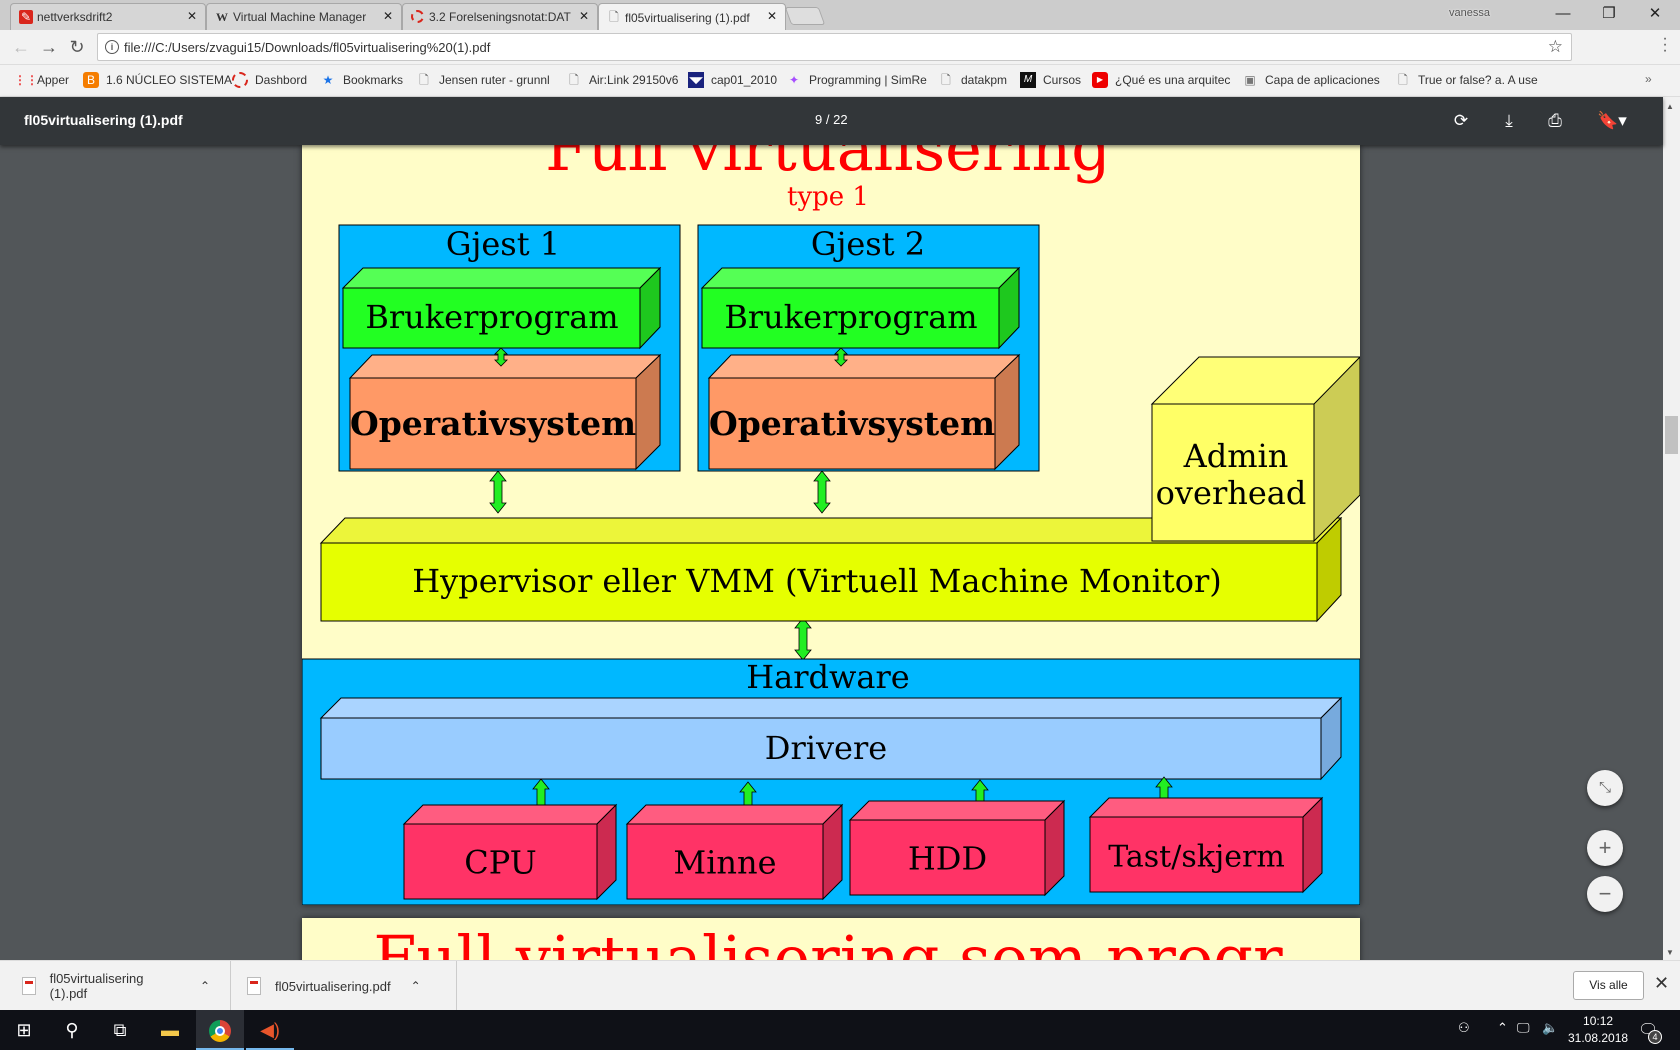 Image resolution: width=1680 pixels, height=1050 pixels. I want to click on scrollbar-thumb, so click(1671, 435).